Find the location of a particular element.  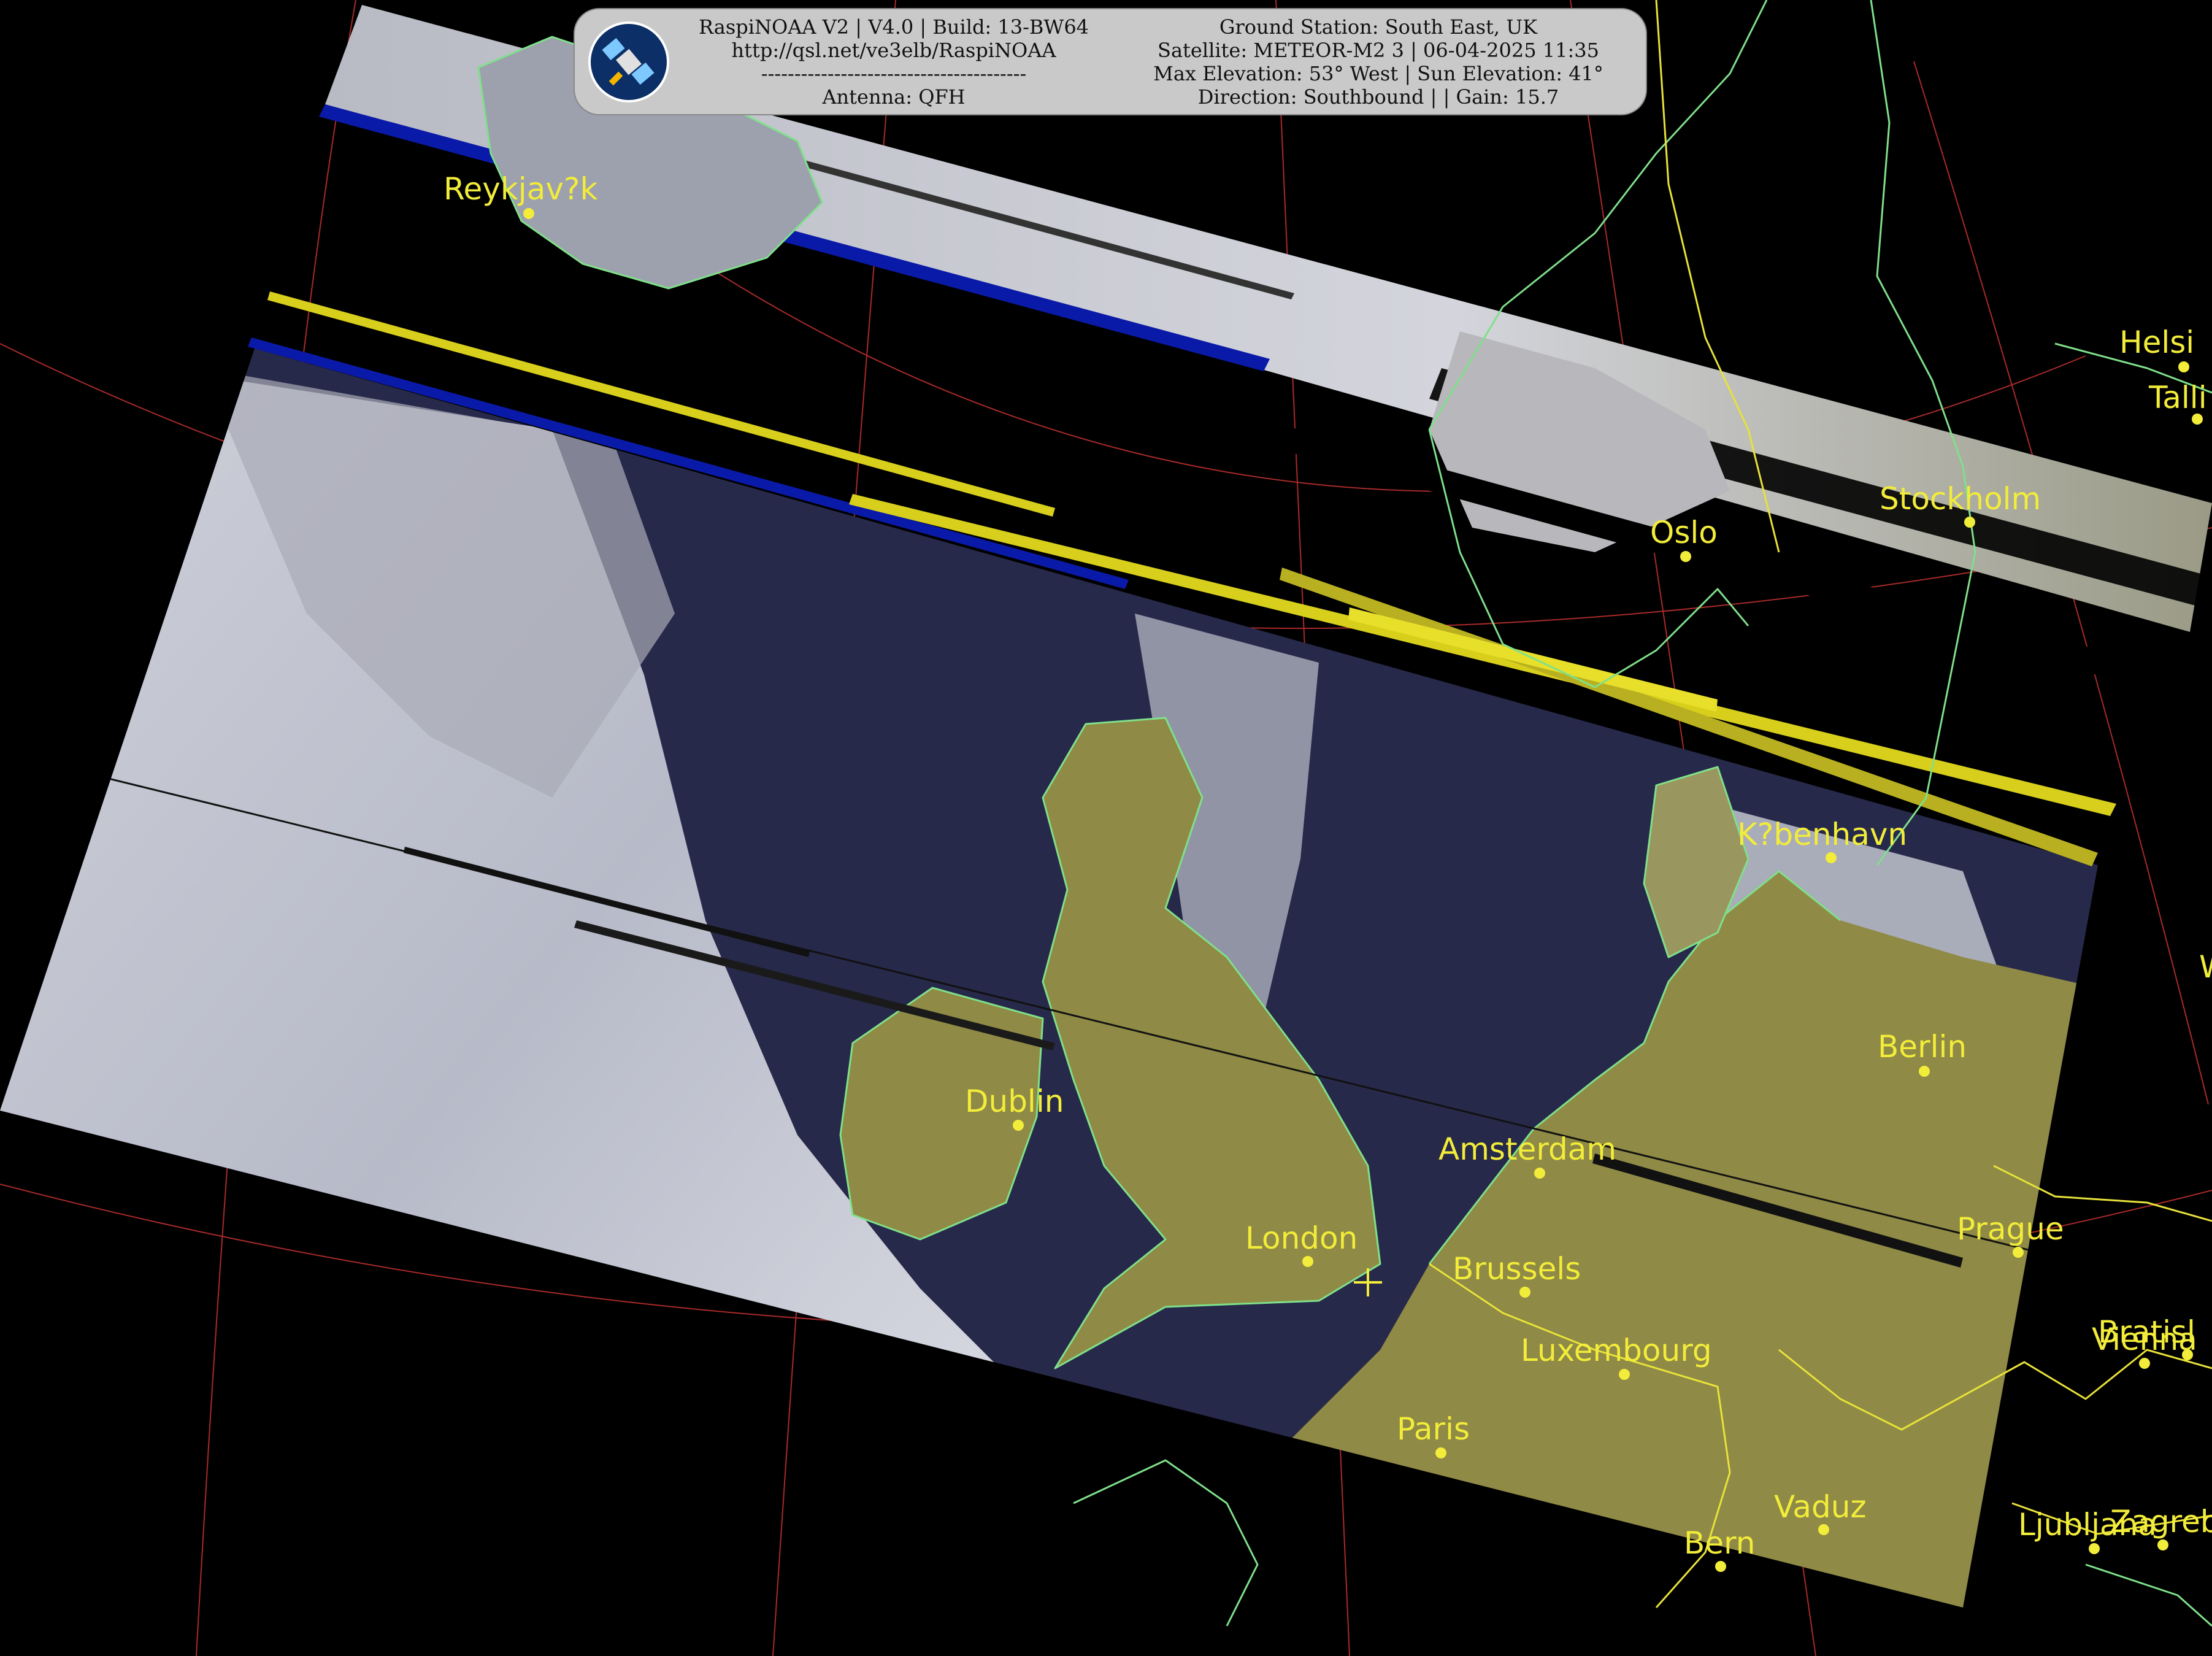

svg-text: Vaduz is located at coordinates (1820, 1507).